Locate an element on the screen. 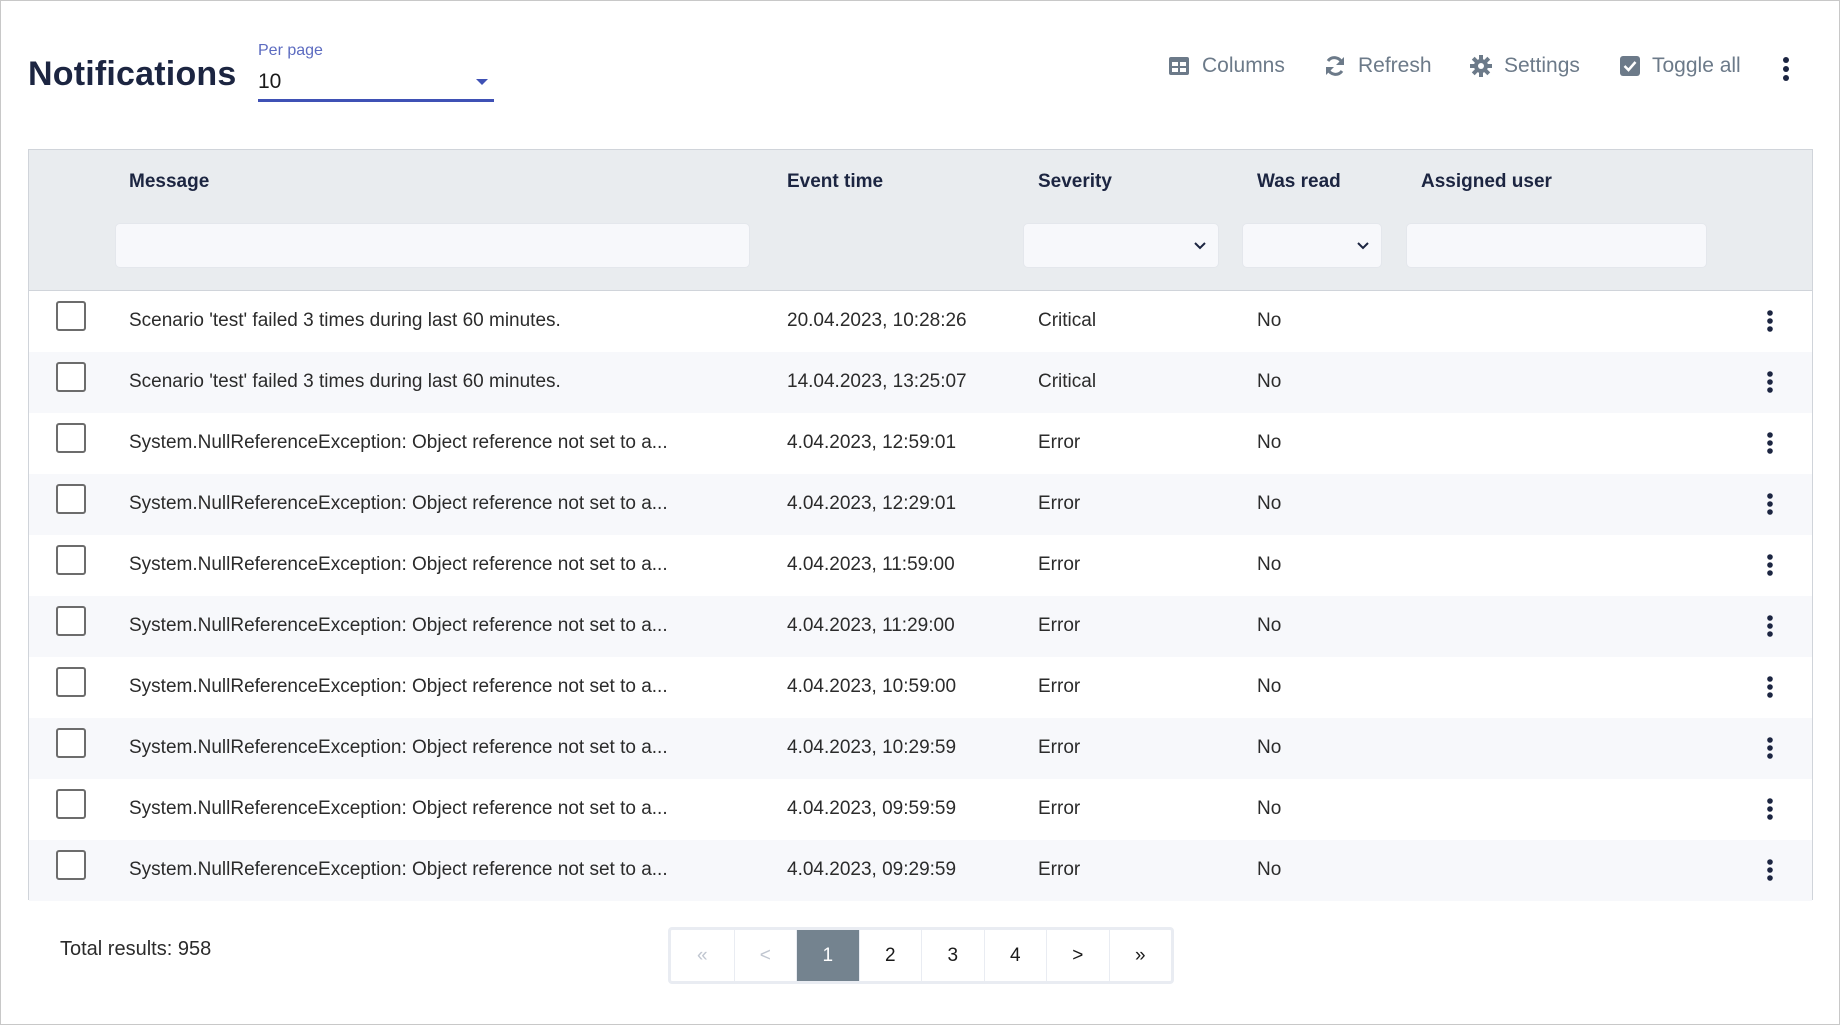 The image size is (1840, 1025). per-page-select: Per page 10 is located at coordinates (376, 71).